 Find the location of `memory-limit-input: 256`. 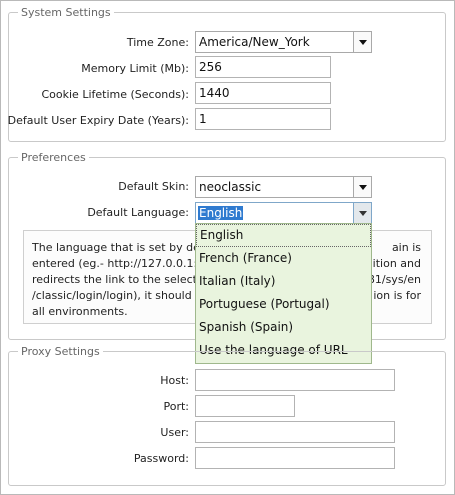

memory-limit-input: 256 is located at coordinates (263, 67).